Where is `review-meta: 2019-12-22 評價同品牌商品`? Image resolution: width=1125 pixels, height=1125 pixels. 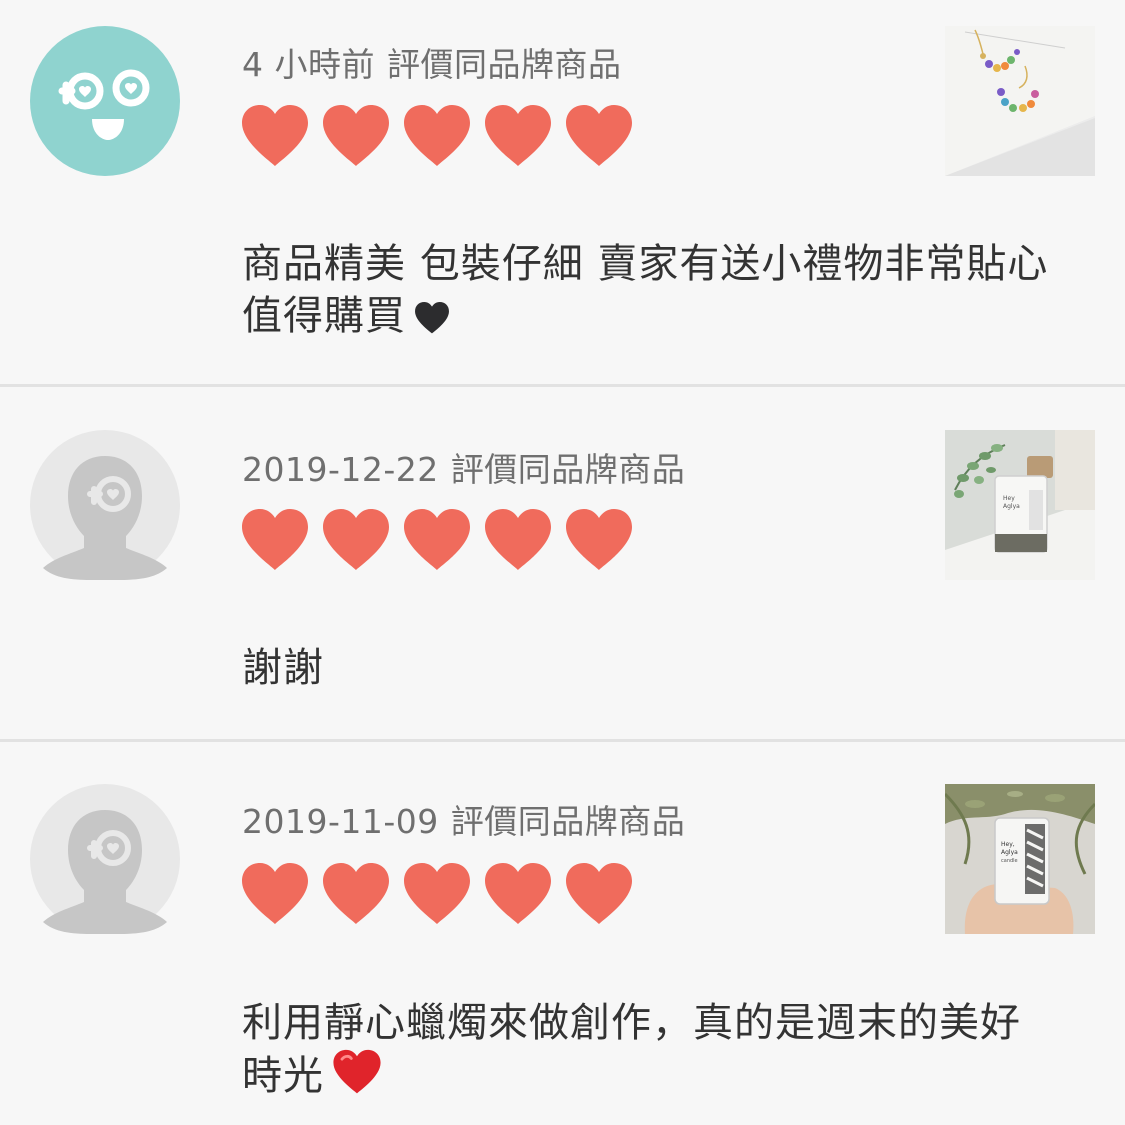 review-meta: 2019-12-22 評價同品牌商品 is located at coordinates (463, 467).